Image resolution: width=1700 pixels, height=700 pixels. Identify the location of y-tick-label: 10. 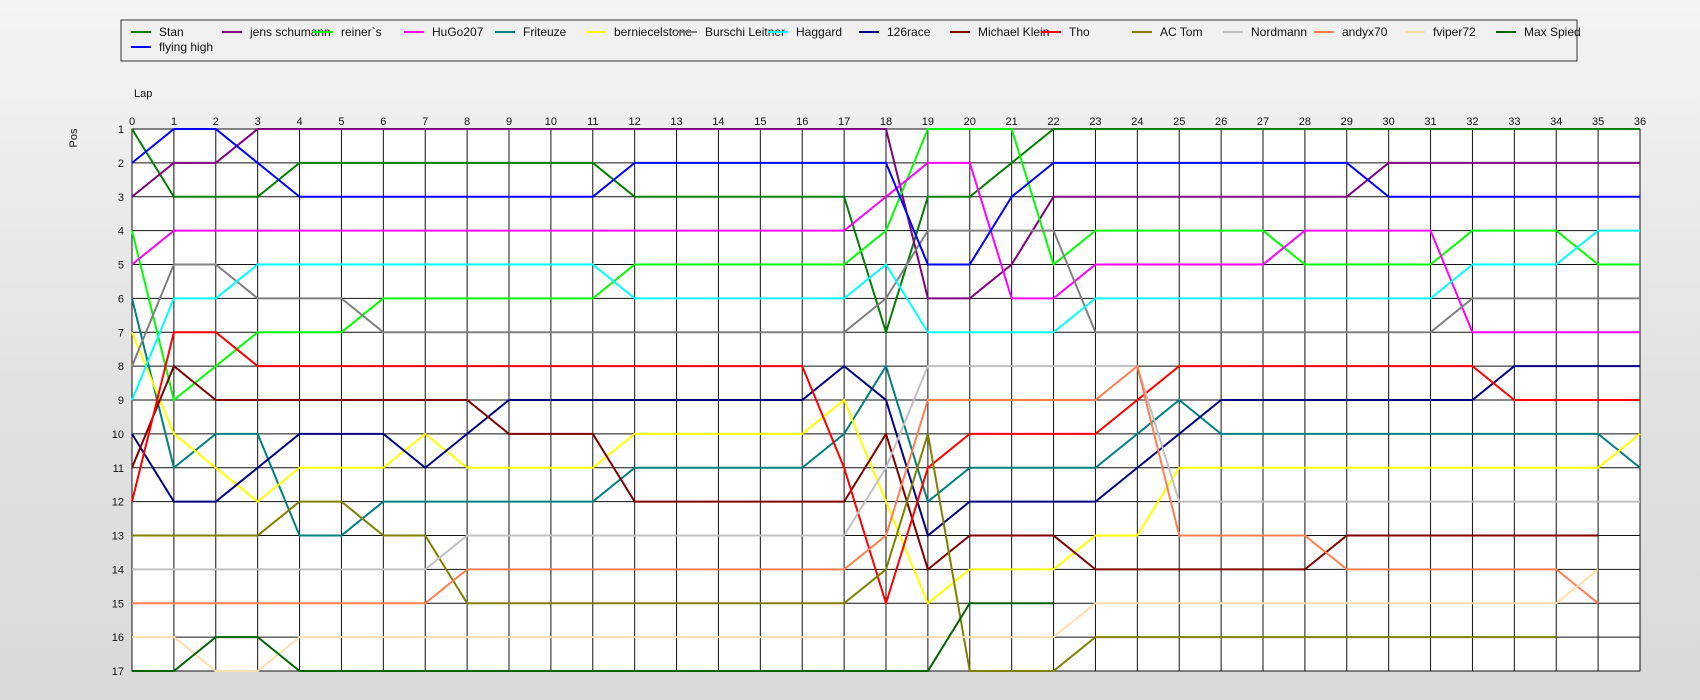
(118, 435).